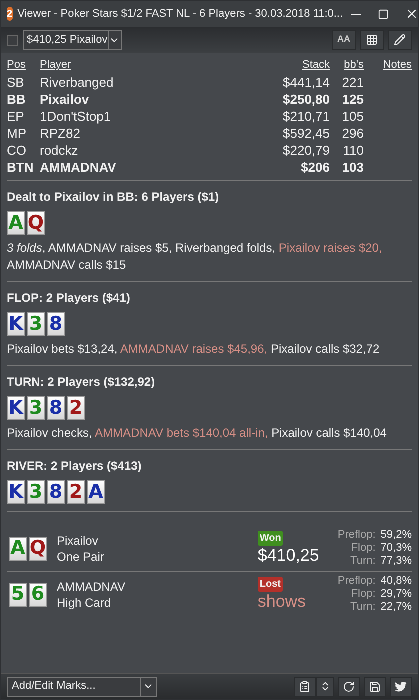 The height and width of the screenshot is (700, 419). Describe the element at coordinates (306, 116) in the screenshot. I see `table-cell-text: $210,71` at that location.